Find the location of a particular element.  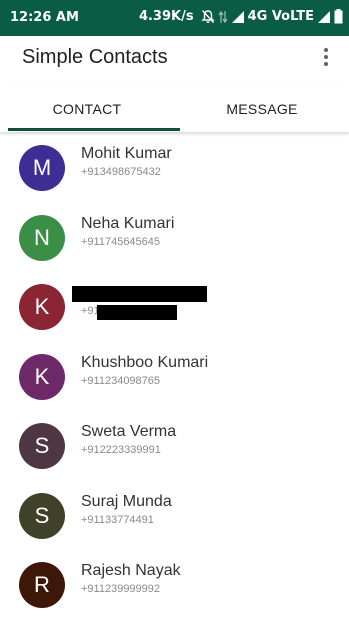

contact-row: S Sweta Verma +912223339991 is located at coordinates (174, 447).